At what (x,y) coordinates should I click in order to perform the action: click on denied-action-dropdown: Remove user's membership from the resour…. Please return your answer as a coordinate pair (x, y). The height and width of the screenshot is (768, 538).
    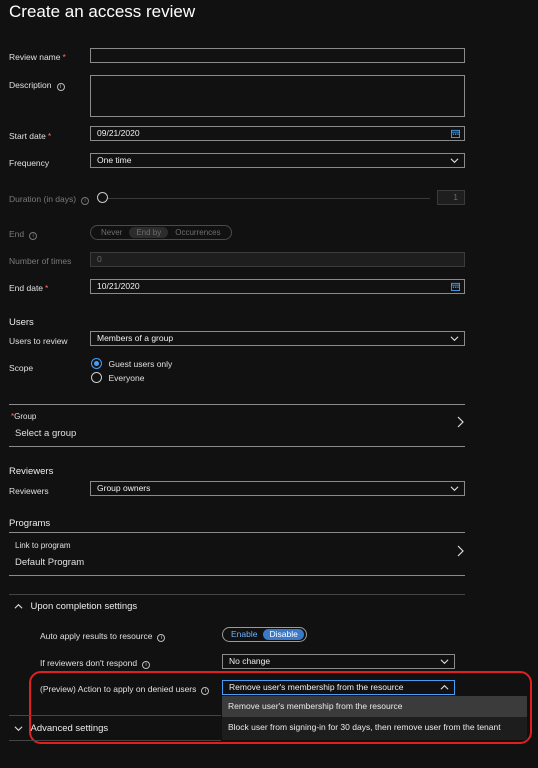
    Looking at the image, I should click on (338, 687).